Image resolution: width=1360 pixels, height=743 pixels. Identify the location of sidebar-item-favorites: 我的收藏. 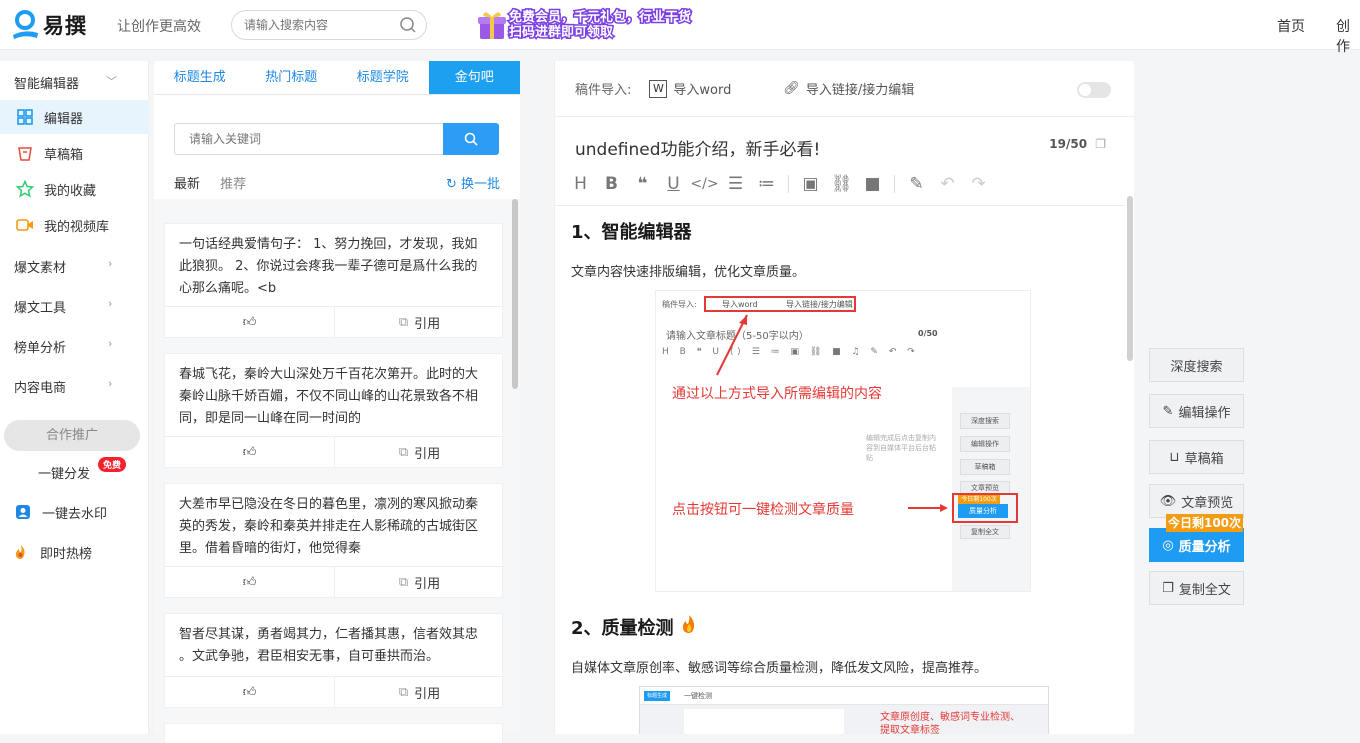
(74, 189).